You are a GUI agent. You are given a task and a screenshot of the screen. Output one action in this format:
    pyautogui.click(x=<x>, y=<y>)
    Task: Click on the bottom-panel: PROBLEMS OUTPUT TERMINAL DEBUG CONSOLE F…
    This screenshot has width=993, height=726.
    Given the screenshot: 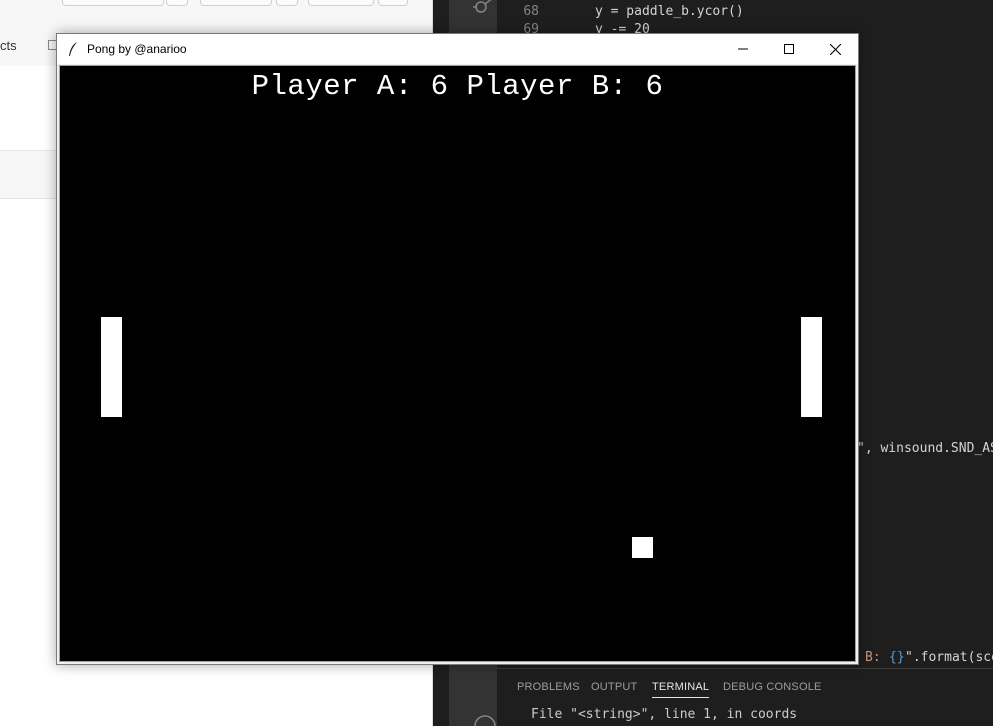 What is the action you would take?
    pyautogui.click(x=745, y=697)
    